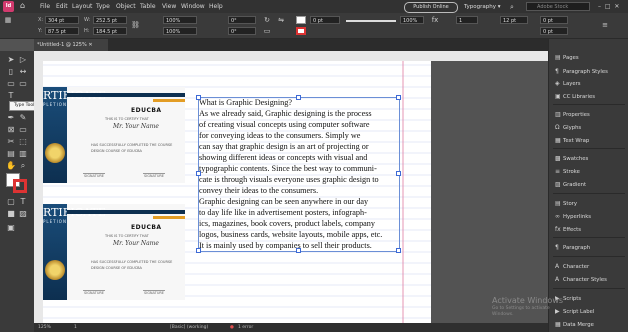 The image size is (628, 332). Describe the element at coordinates (554, 20) in the screenshot. I see `inset-top-field: 0 pt` at that location.